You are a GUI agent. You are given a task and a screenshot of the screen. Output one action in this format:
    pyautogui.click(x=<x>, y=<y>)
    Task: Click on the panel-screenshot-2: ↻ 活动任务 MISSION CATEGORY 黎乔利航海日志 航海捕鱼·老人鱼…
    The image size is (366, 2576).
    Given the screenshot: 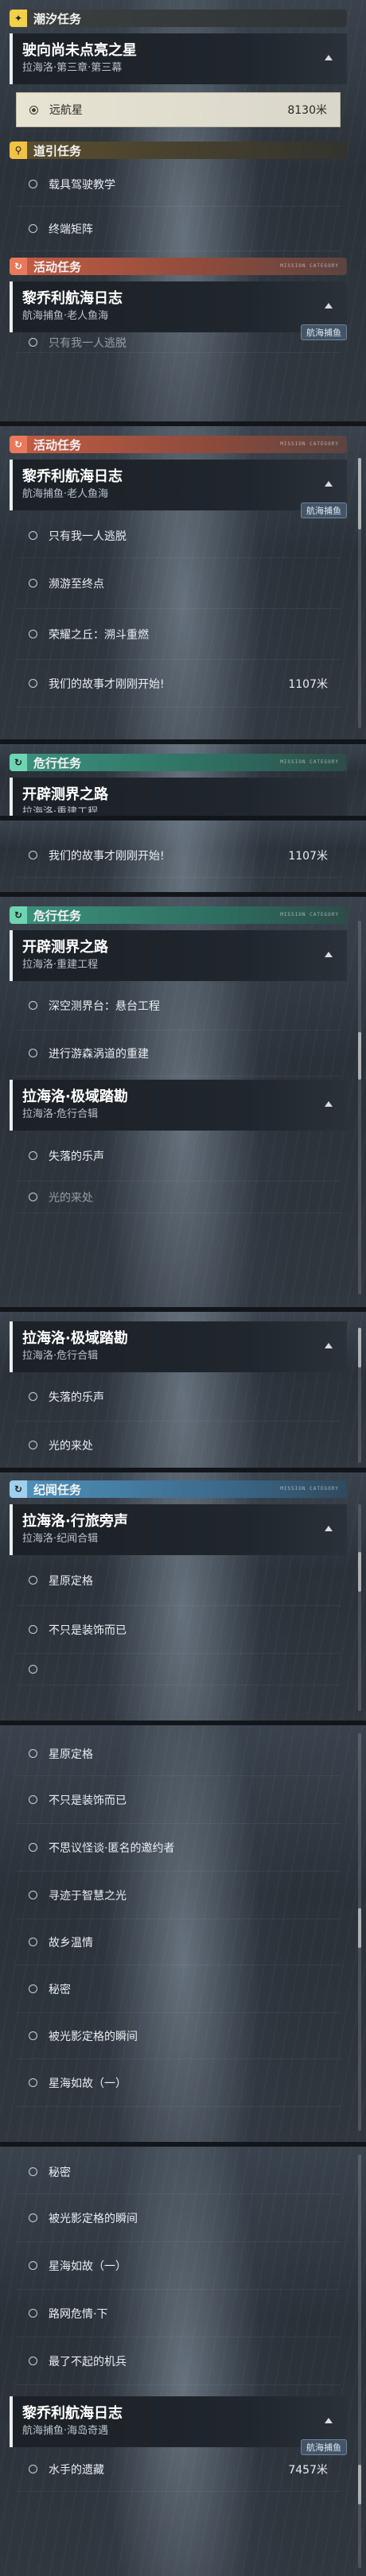 What is the action you would take?
    pyautogui.click(x=183, y=583)
    